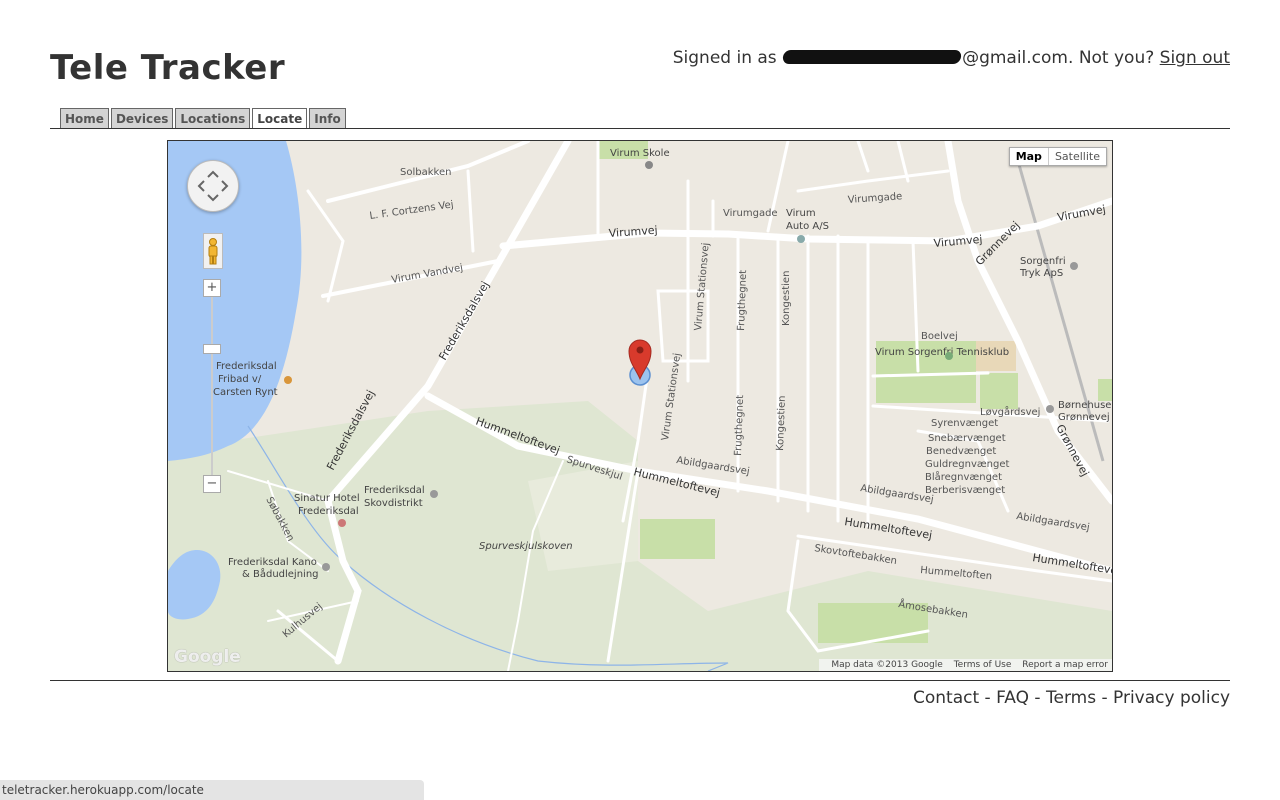 This screenshot has width=1280, height=800. I want to click on road-virumgade-2: Virumgade, so click(874, 198).